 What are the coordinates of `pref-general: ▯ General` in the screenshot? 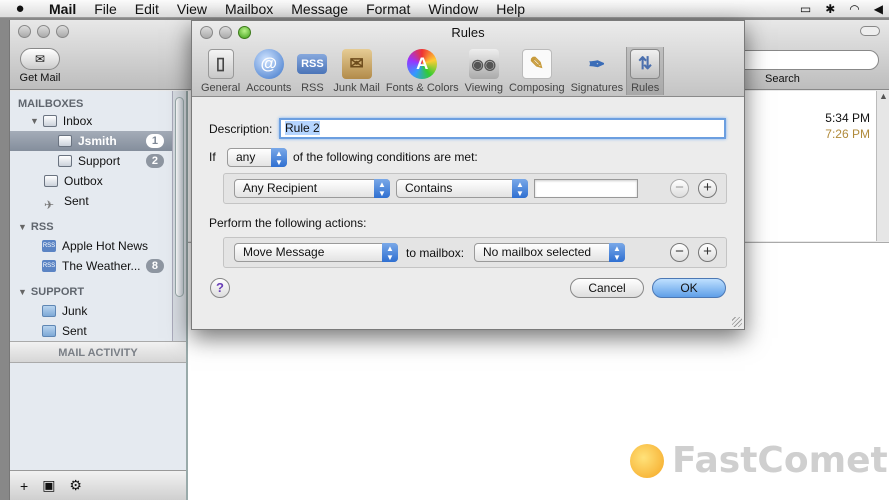 It's located at (220, 71).